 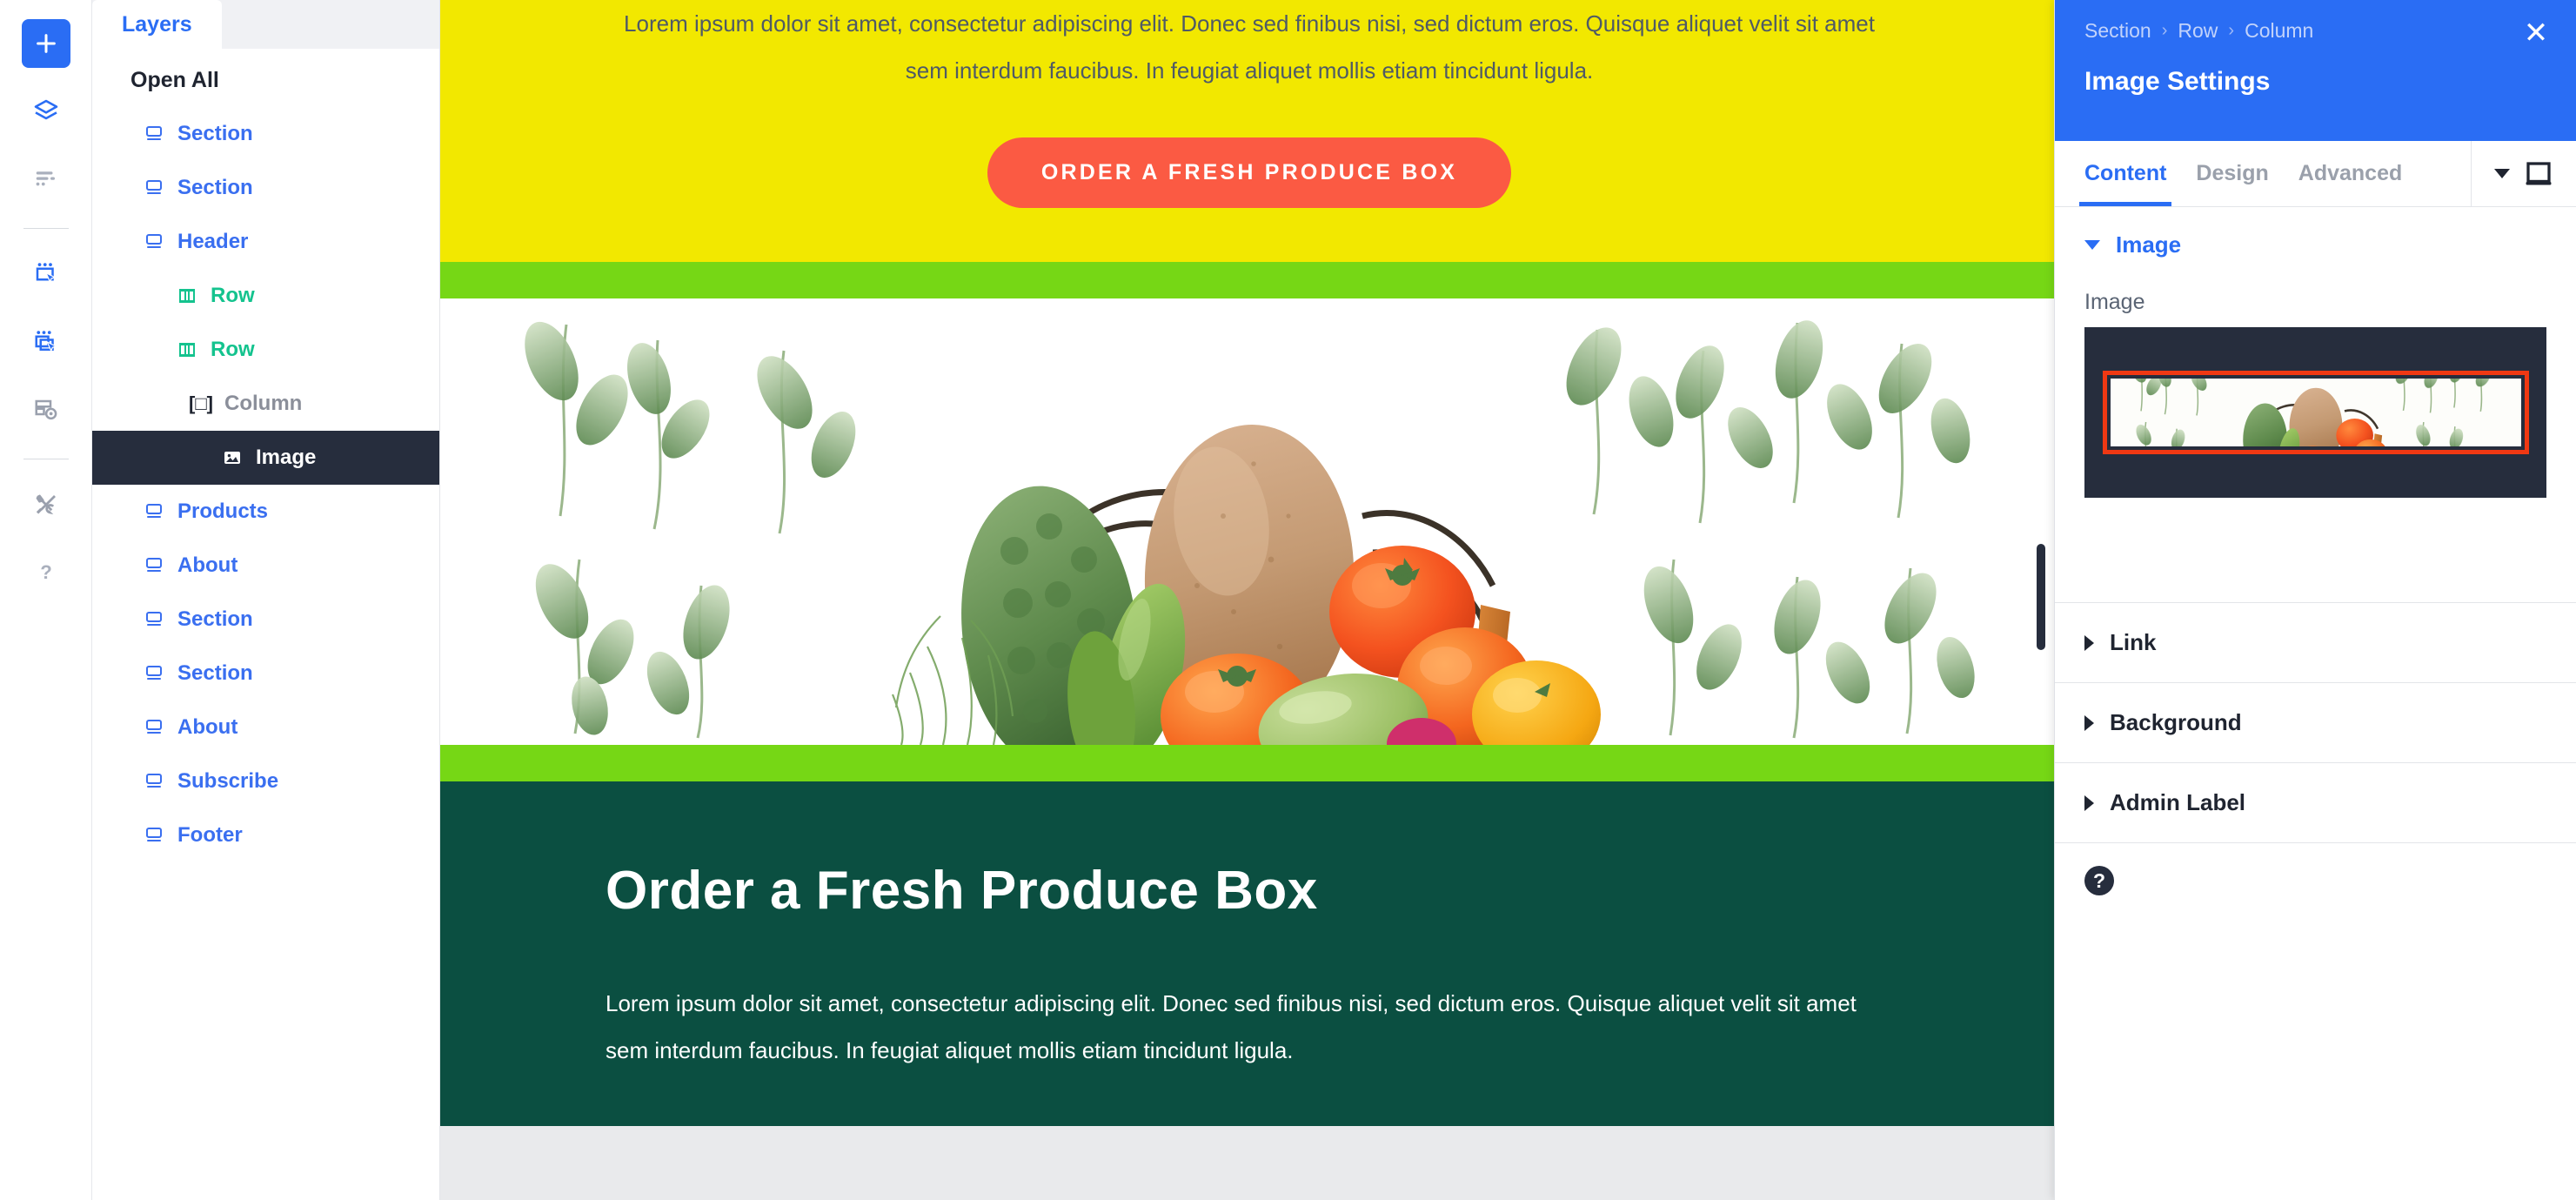 I want to click on image-thumbnail, so click(x=2315, y=412).